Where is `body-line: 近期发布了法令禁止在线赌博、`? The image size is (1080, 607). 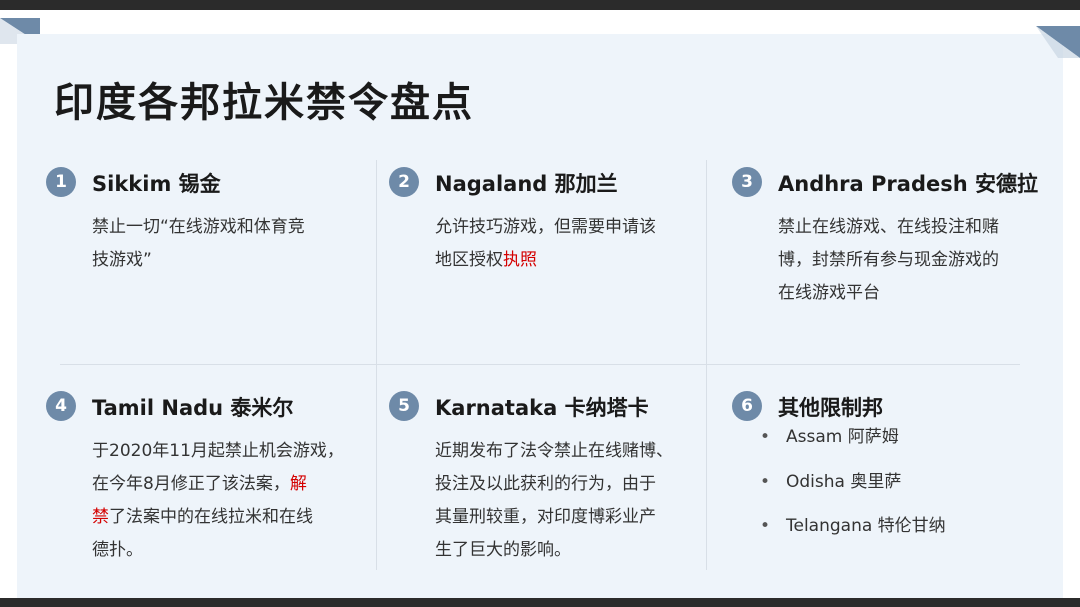
body-line: 近期发布了法令禁止在线赌博、 is located at coordinates (554, 451).